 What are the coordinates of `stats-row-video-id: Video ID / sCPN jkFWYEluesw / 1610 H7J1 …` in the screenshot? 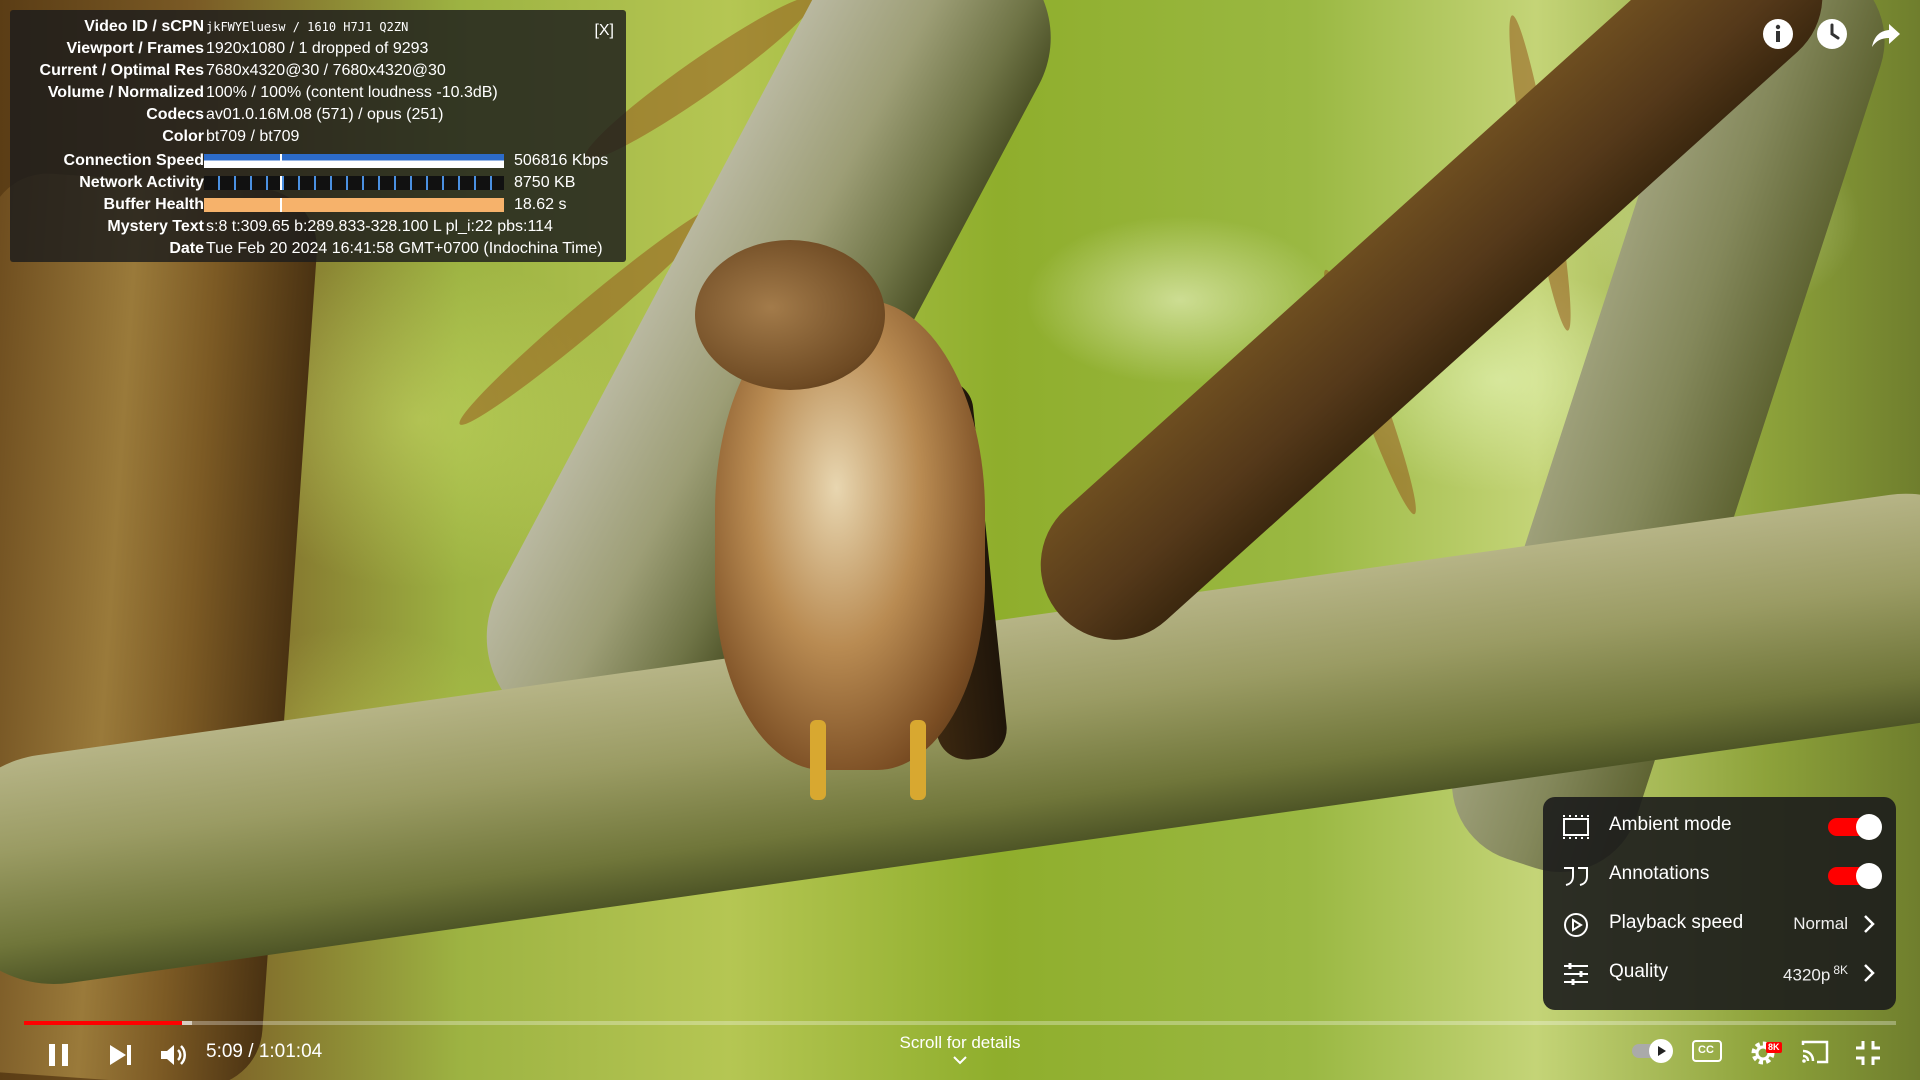 It's located at (318, 27).